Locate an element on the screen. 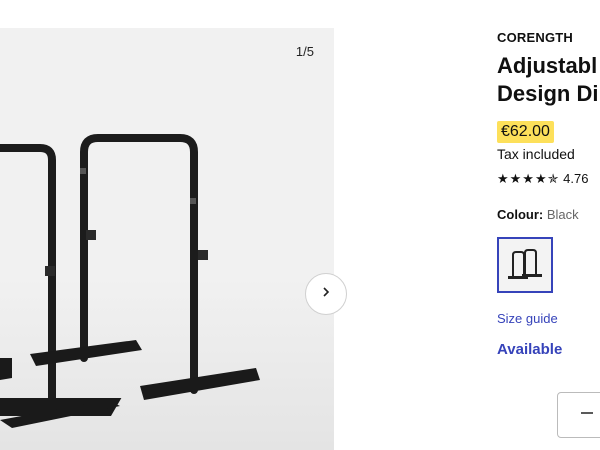  brand-name: CORENGTH is located at coordinates (535, 37).